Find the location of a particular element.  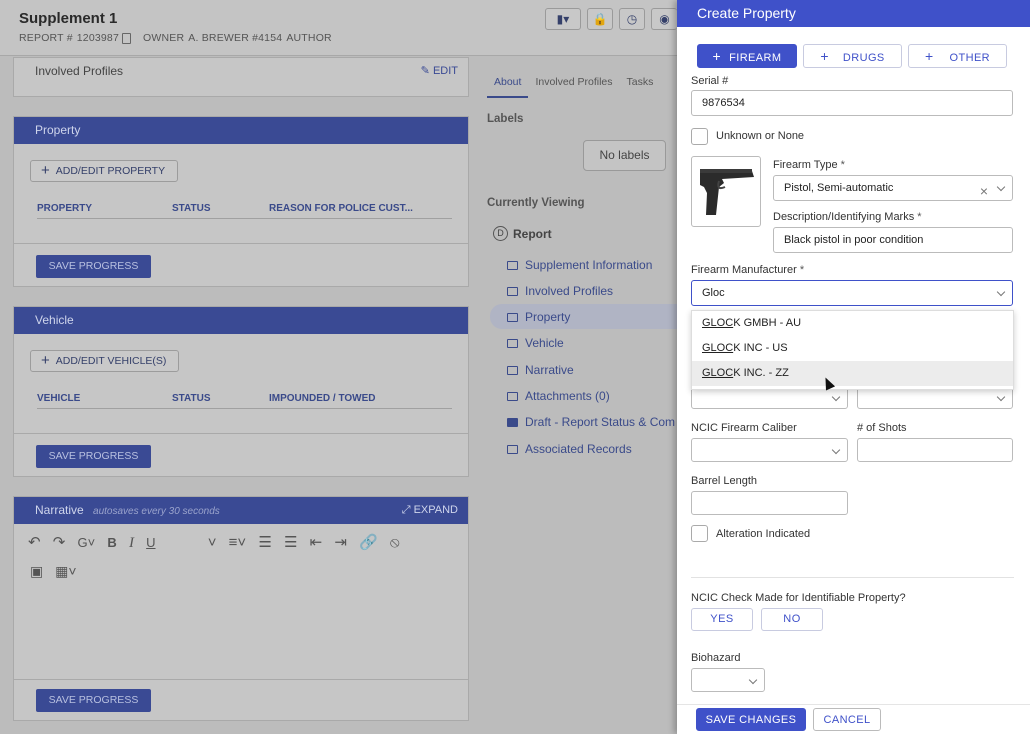

tab-involved-profiles: Involved Profiles is located at coordinates (573, 85).